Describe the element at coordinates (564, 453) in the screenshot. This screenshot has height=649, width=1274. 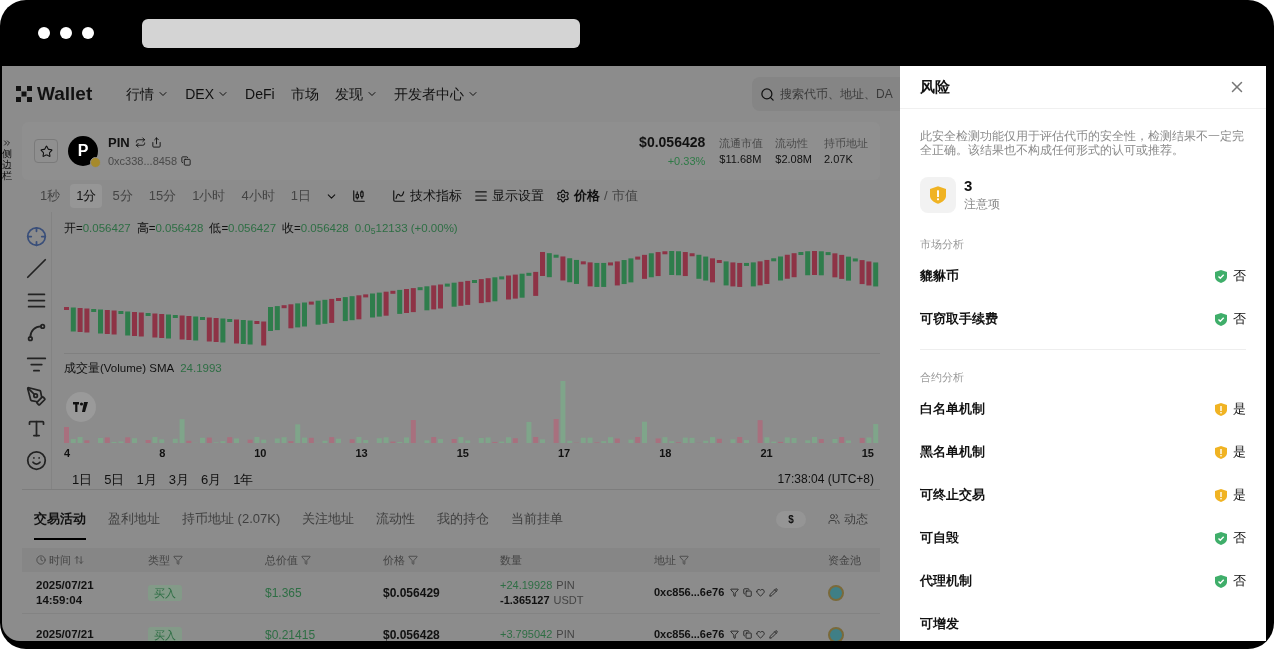
I see `x-axis-label: 17` at that location.